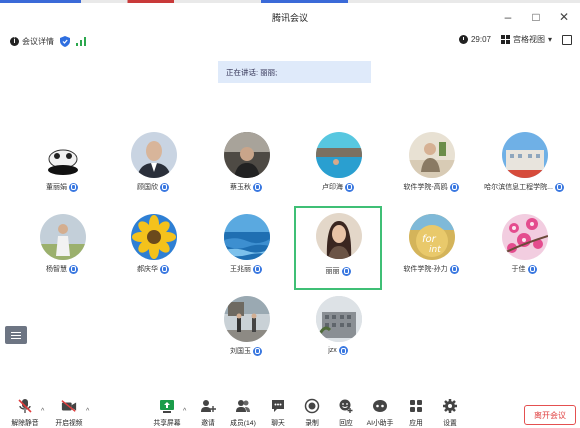  Describe the element at coordinates (208, 406) in the screenshot. I see `invite-icon` at that location.